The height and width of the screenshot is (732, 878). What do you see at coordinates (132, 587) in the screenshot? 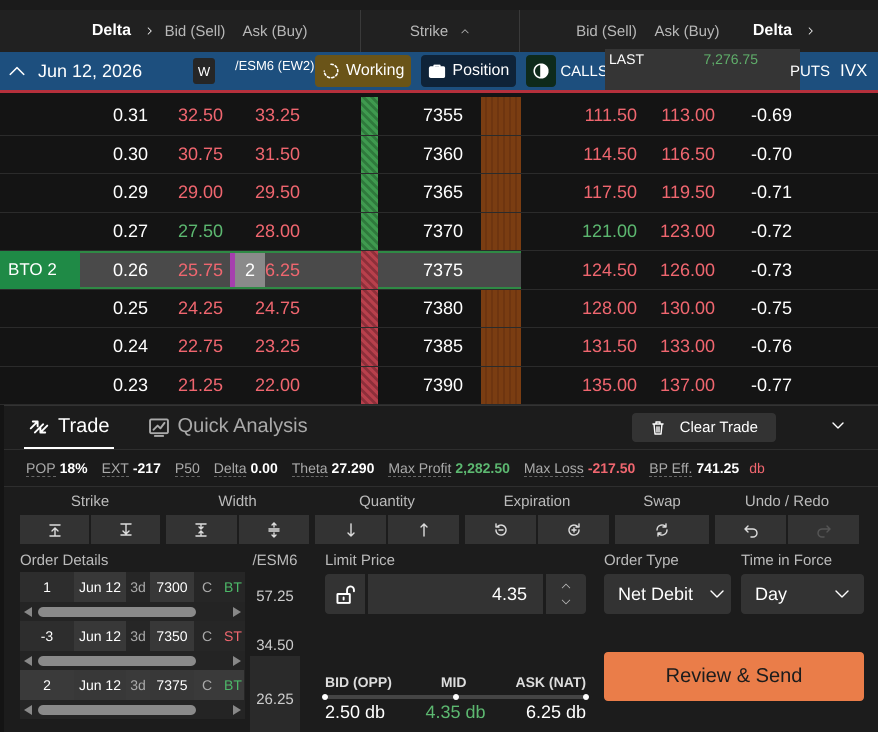
I see `order-leg: 1 Jun 12 3d 7300 C BT` at bounding box center [132, 587].